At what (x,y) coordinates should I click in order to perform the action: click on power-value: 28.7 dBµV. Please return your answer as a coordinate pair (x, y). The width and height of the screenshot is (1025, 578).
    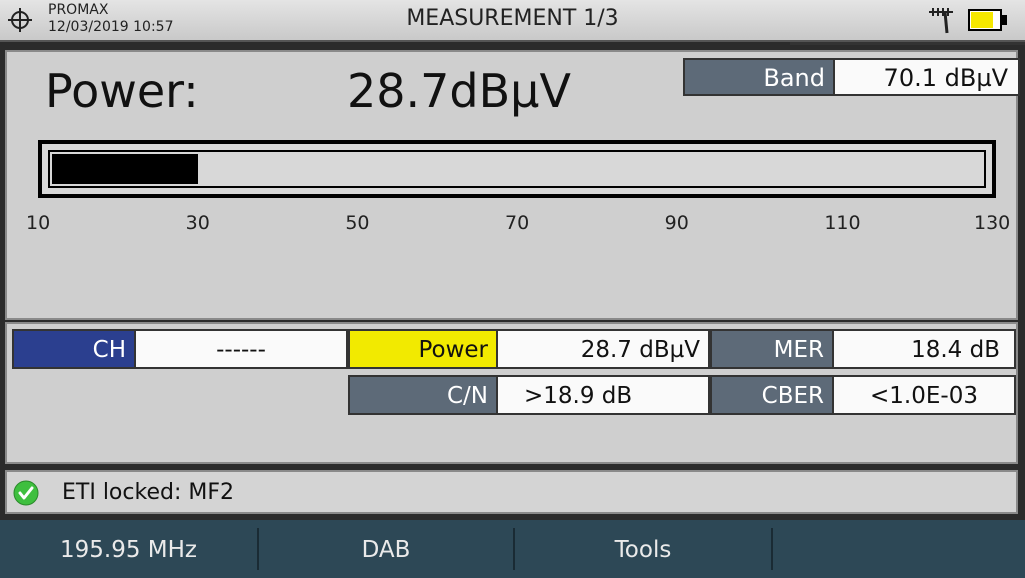
    Looking at the image, I should click on (604, 349).